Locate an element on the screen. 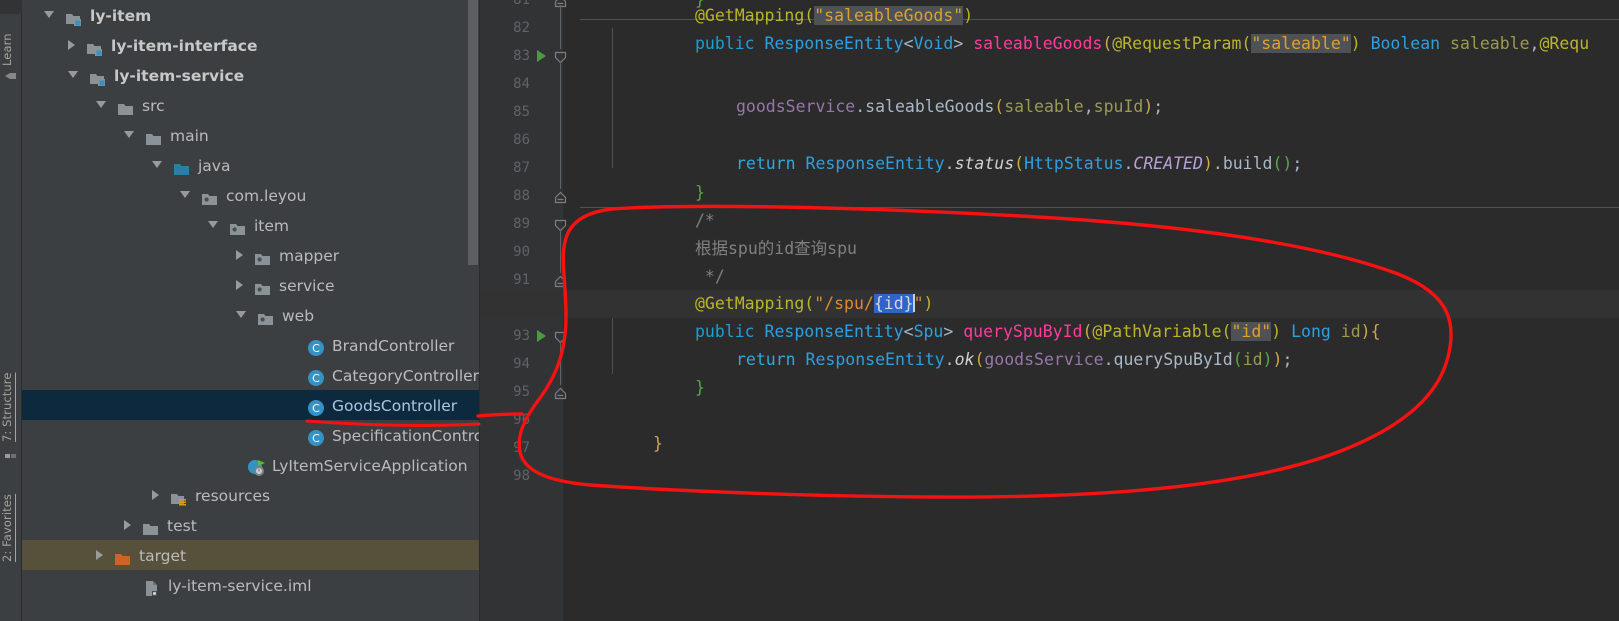  tree-node-brandcontroller: C BrandController is located at coordinates (250, 345).